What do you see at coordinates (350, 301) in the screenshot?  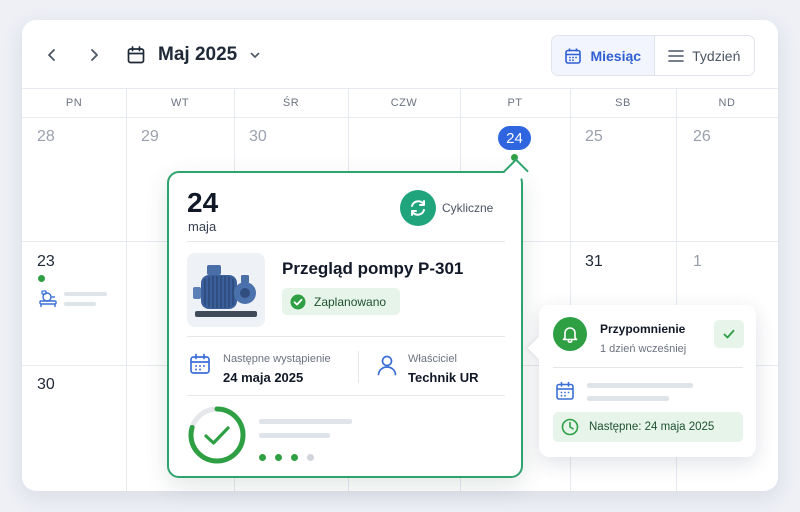 I see `status-text: Zaplanowano` at bounding box center [350, 301].